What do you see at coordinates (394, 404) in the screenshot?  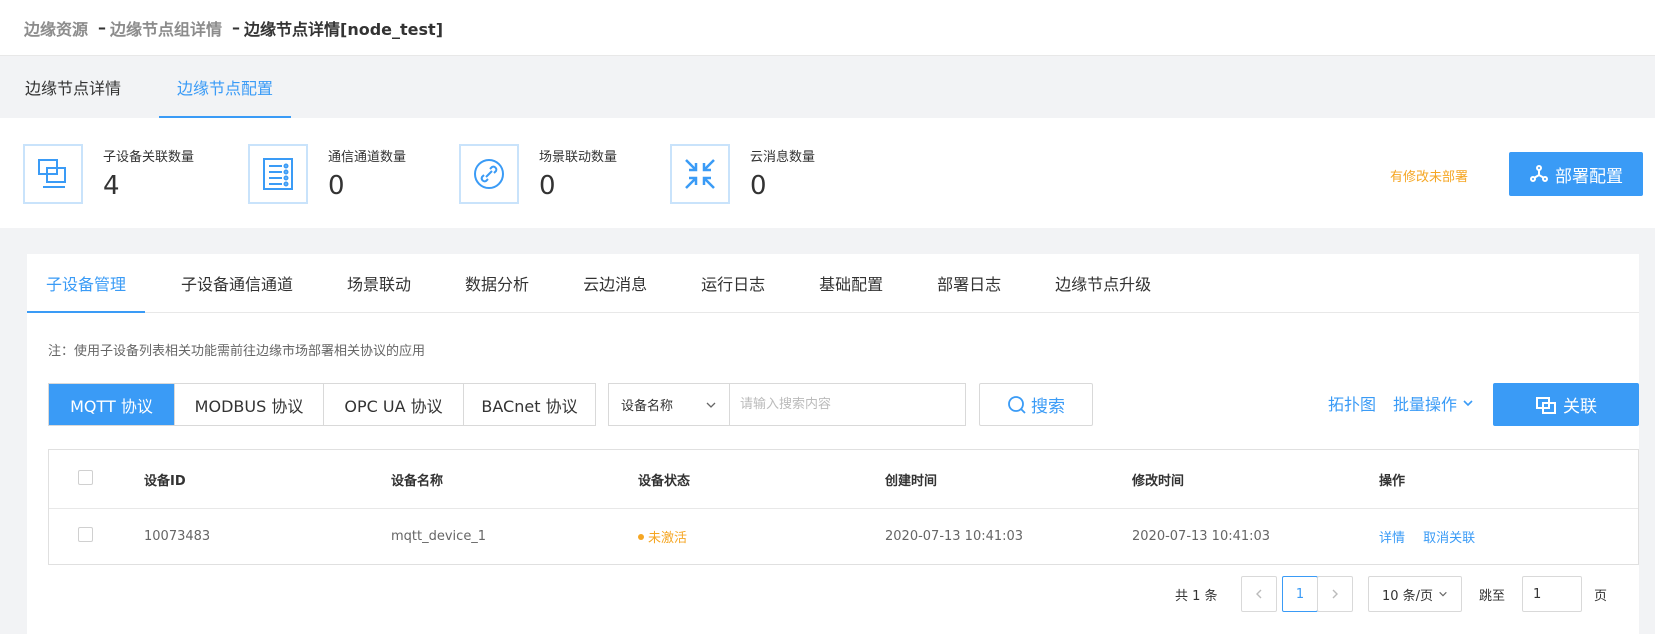 I see `protocol-opcua: OPC UA 协议` at bounding box center [394, 404].